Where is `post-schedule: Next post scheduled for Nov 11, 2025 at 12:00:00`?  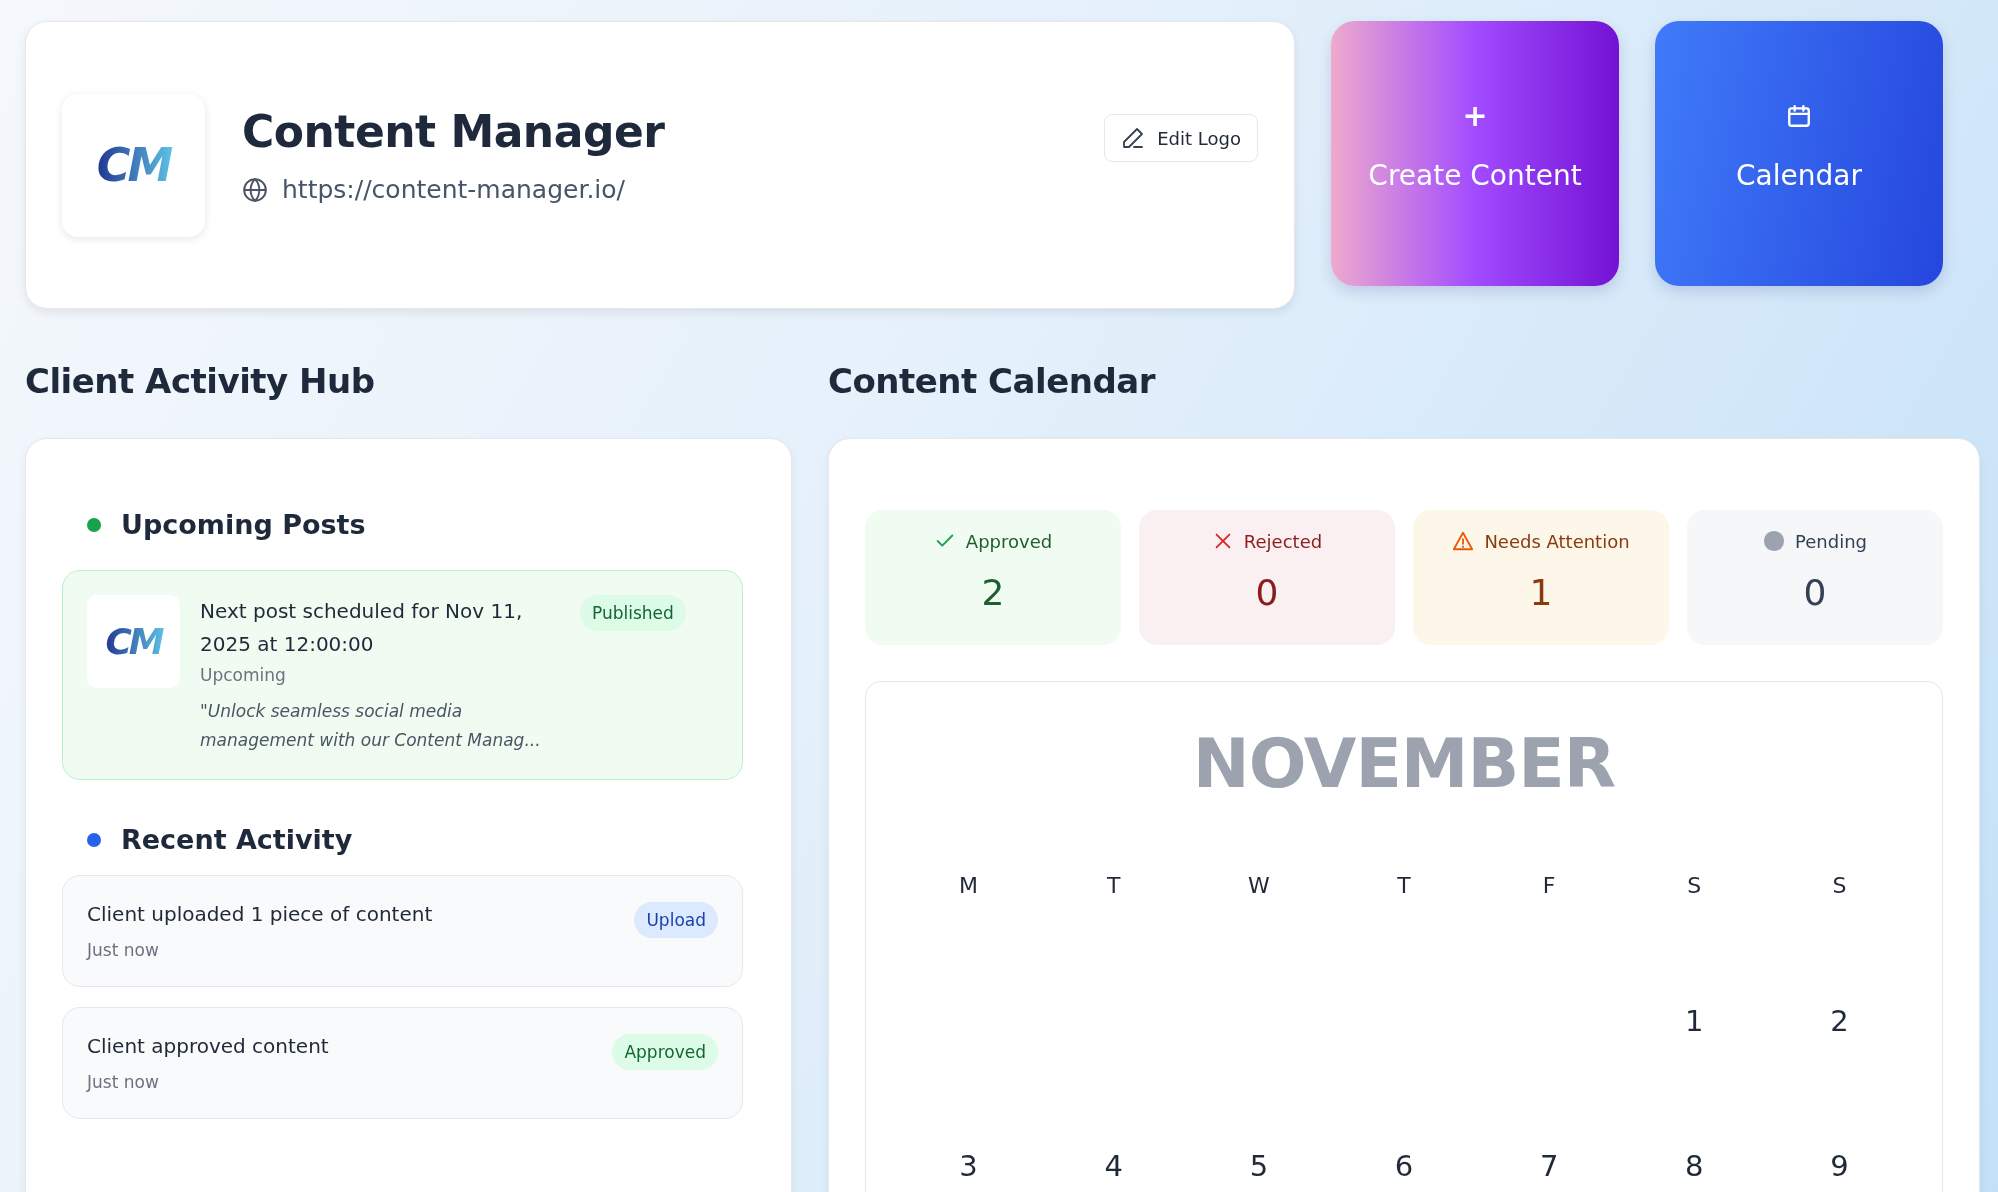
post-schedule: Next post scheduled for Nov 11, 2025 at 12:00:00 is located at coordinates (362, 628).